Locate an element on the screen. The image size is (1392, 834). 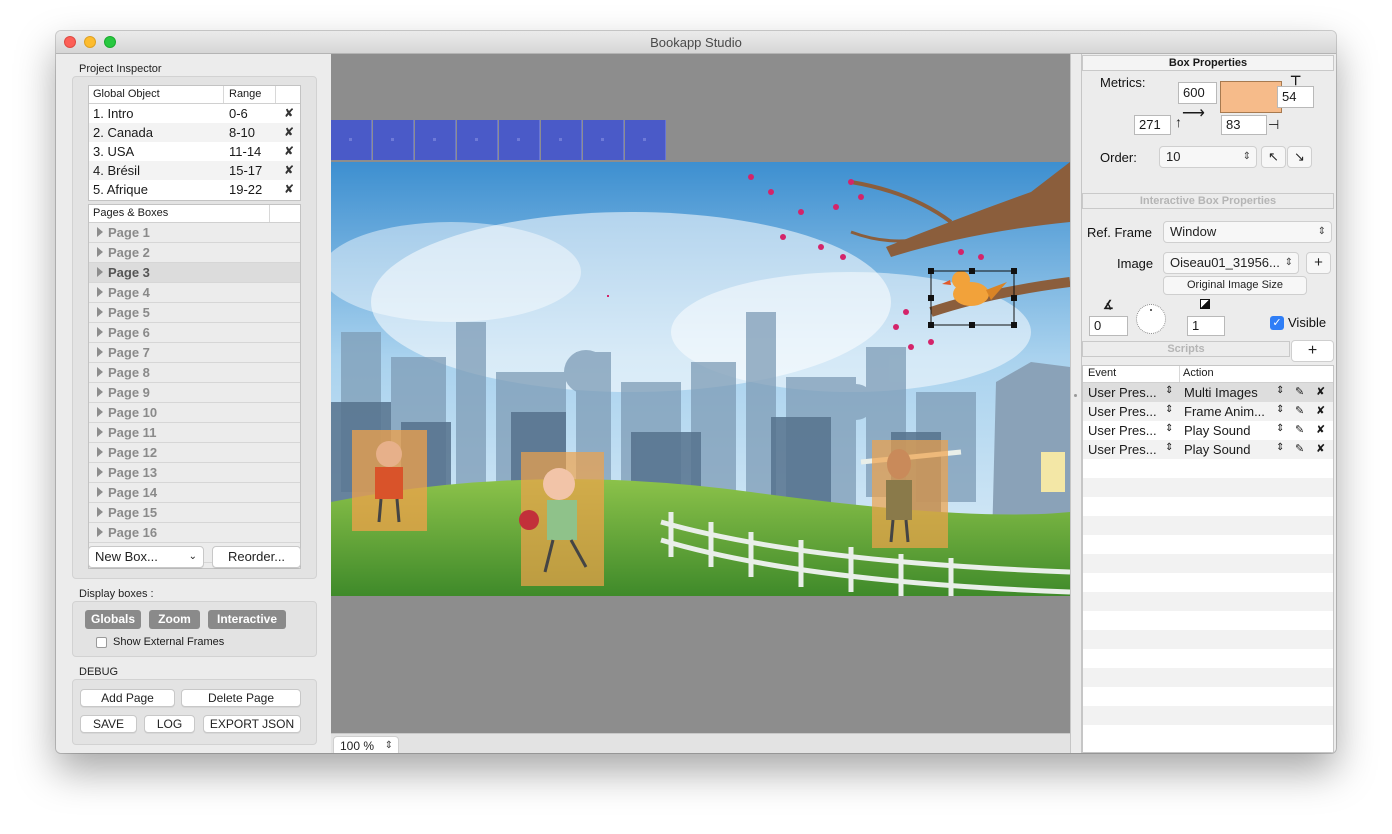
ref-frame-popup: Window ⇕ is located at coordinates (1247, 232).